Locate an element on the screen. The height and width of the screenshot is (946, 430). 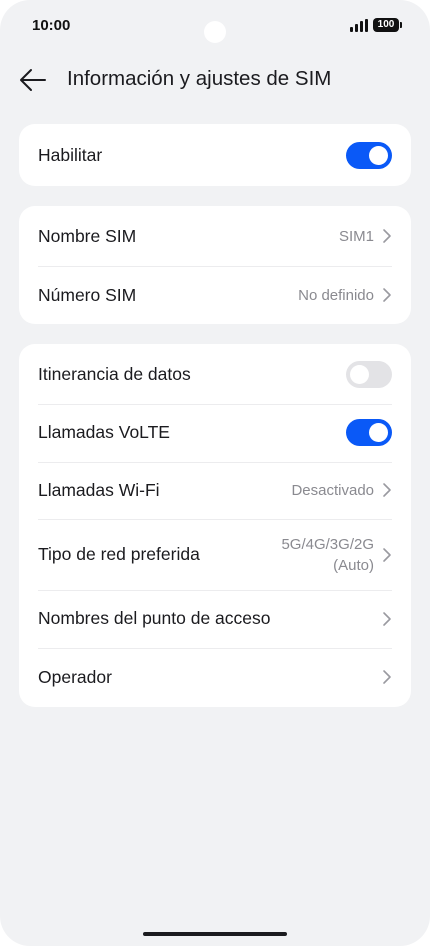
apn-label: Nombres del punto de acceso is located at coordinates (154, 618).